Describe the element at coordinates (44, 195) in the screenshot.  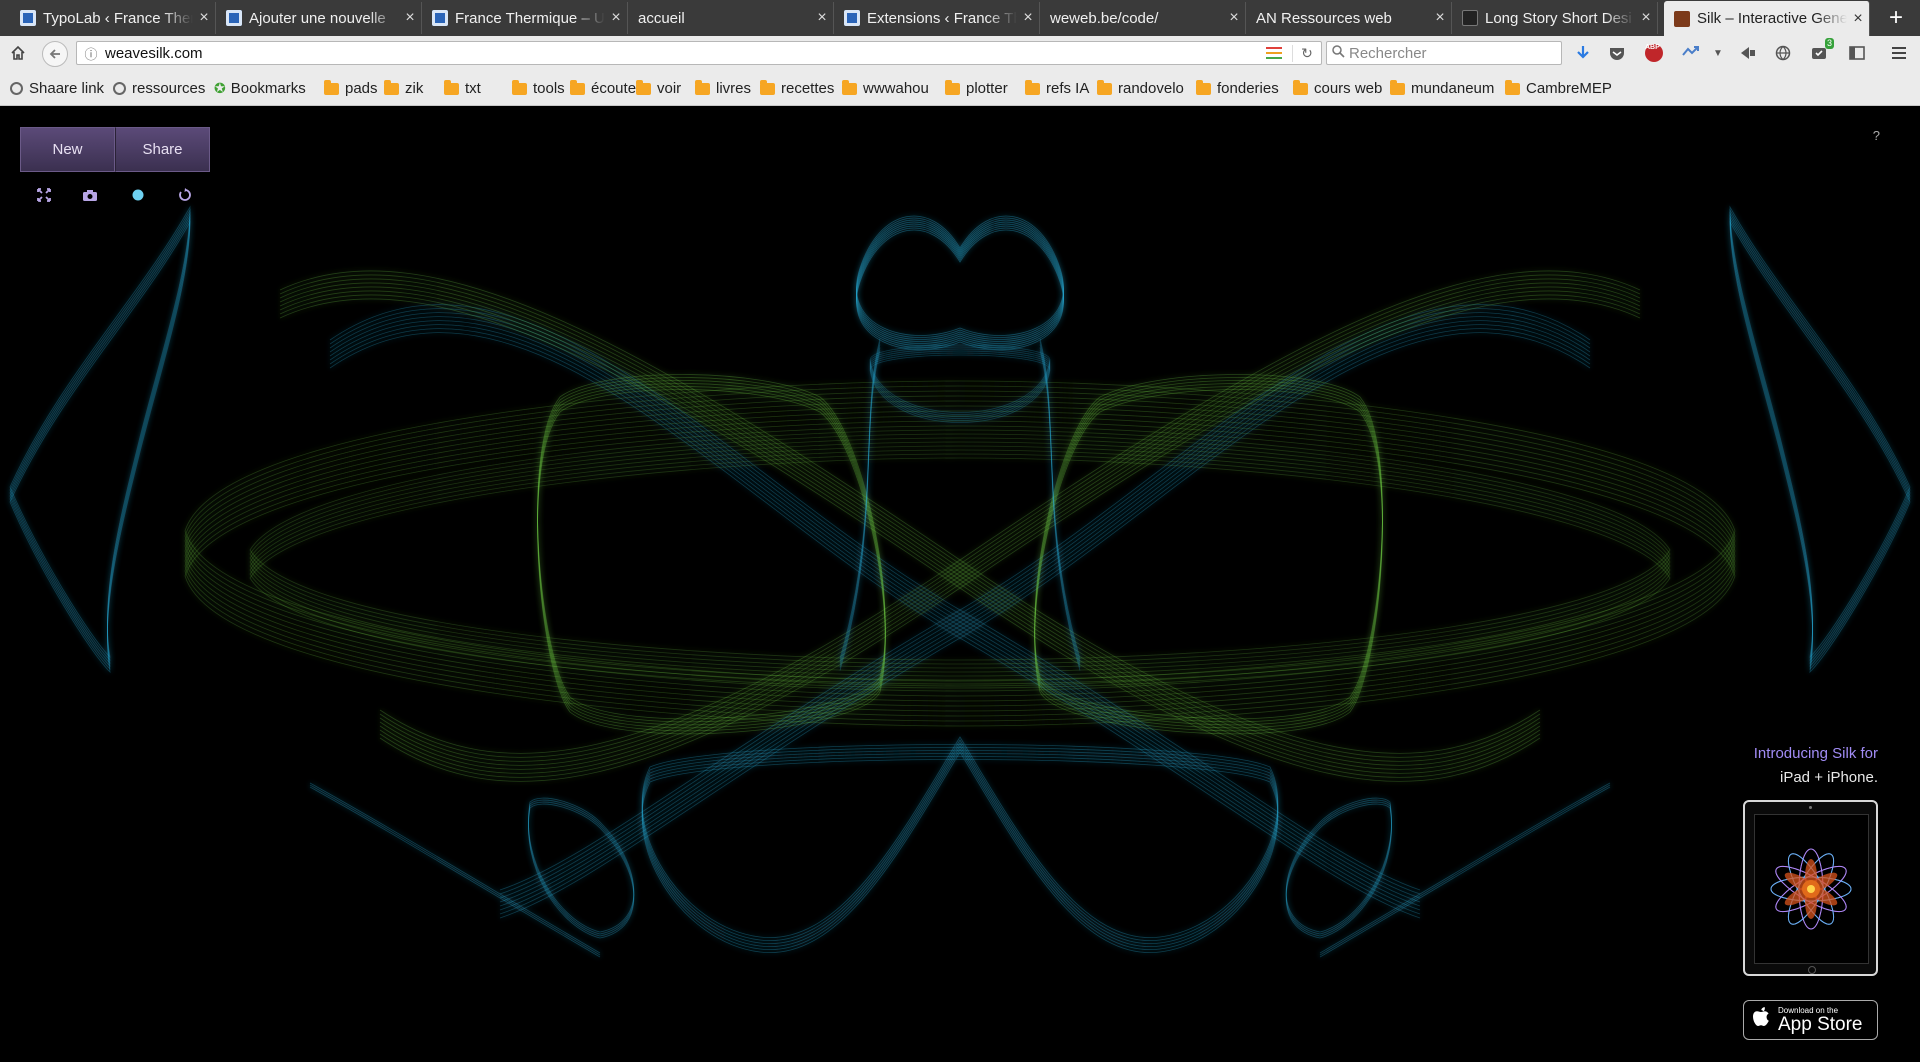
I see `fullscreen-icon` at that location.